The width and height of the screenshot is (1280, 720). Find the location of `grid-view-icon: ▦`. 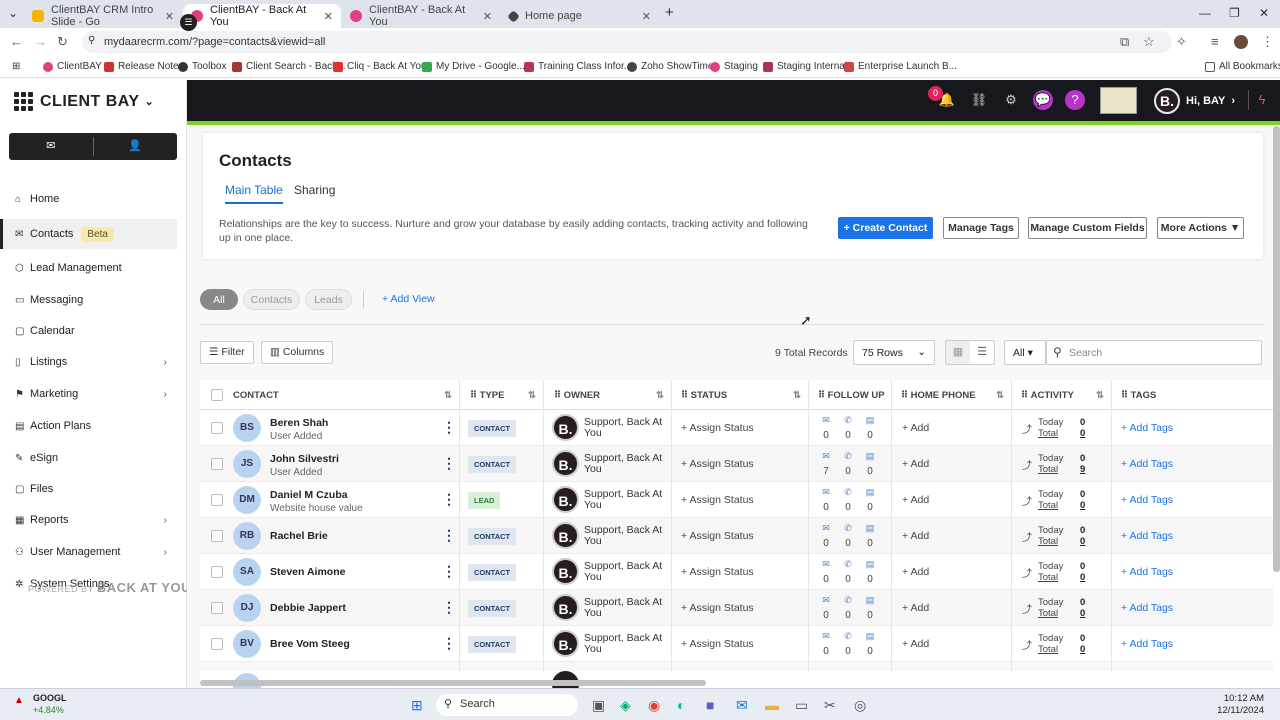

grid-view-icon: ▦ is located at coordinates (958, 352).